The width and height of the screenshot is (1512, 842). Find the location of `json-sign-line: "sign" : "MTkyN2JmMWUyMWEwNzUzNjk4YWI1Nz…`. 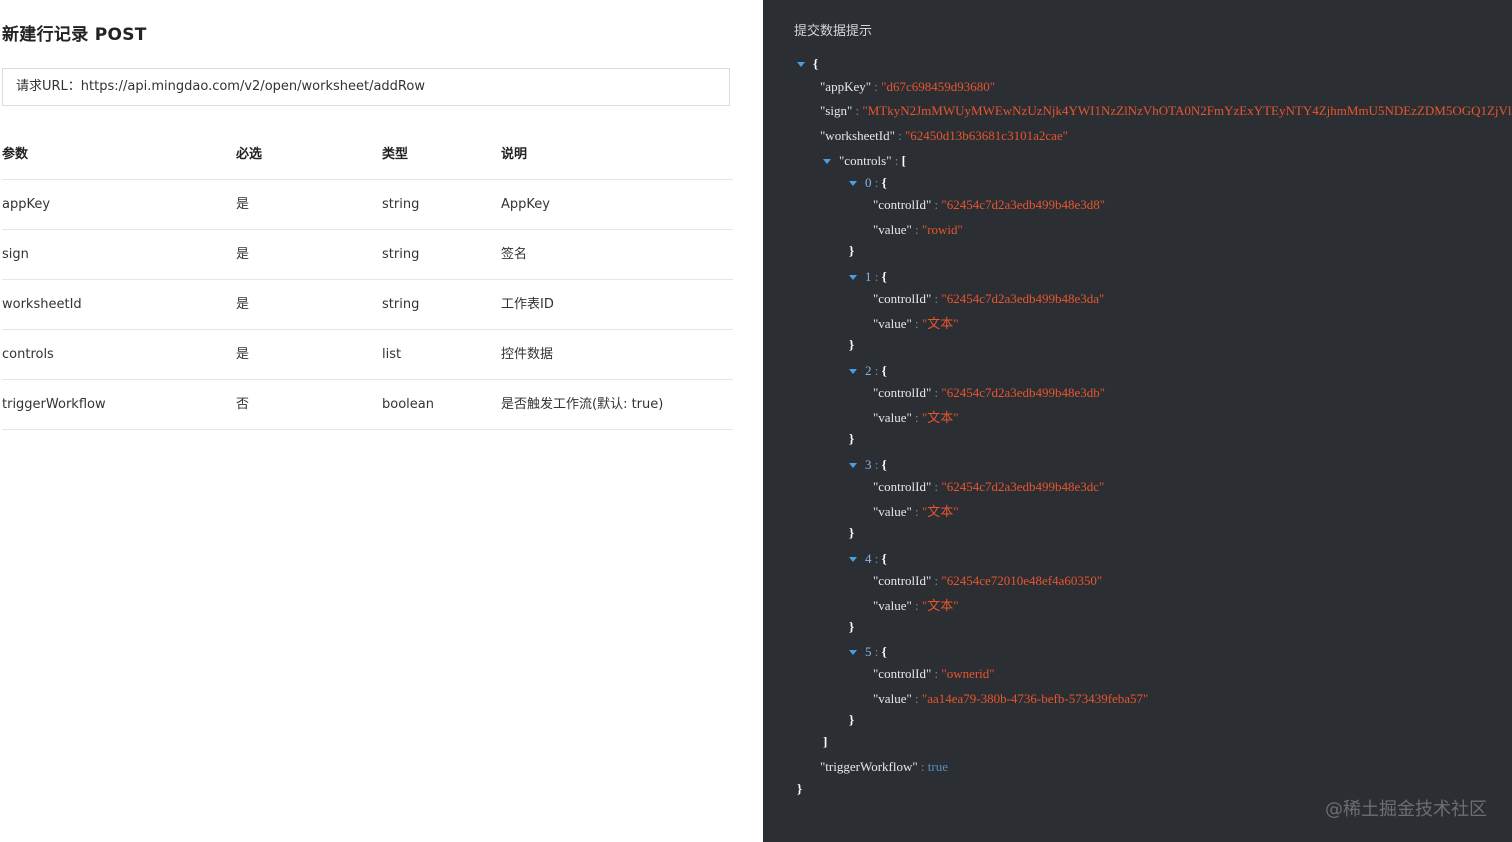

json-sign-line: "sign" : "MTkyN2JmMWUyMWEwNzUzNjk4YWI1Nz… is located at coordinates (1166, 111).